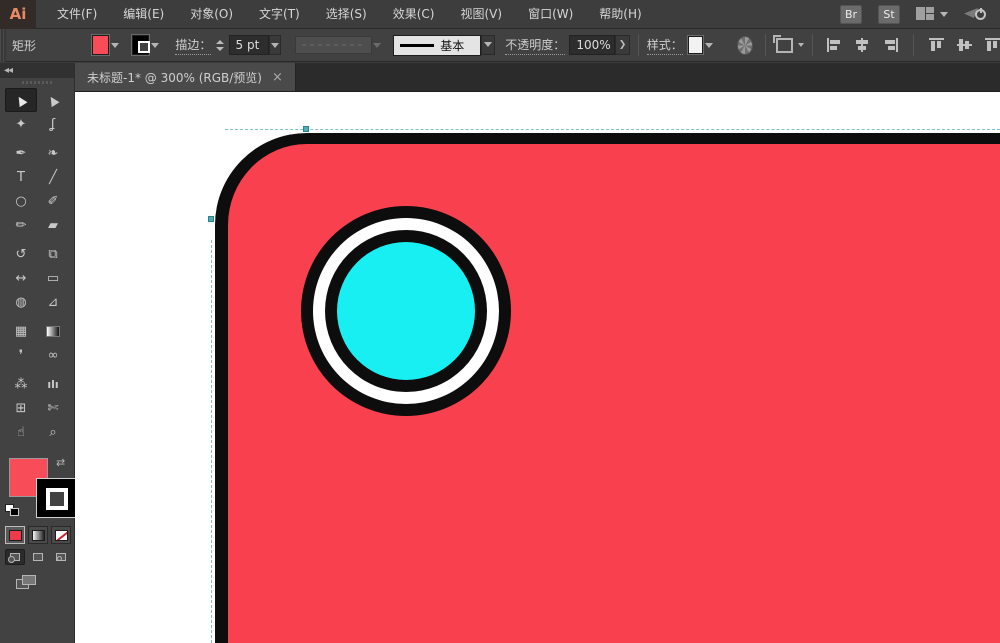 The image size is (1000, 643). Describe the element at coordinates (890, 45) in the screenshot. I see `align-right-button` at that location.